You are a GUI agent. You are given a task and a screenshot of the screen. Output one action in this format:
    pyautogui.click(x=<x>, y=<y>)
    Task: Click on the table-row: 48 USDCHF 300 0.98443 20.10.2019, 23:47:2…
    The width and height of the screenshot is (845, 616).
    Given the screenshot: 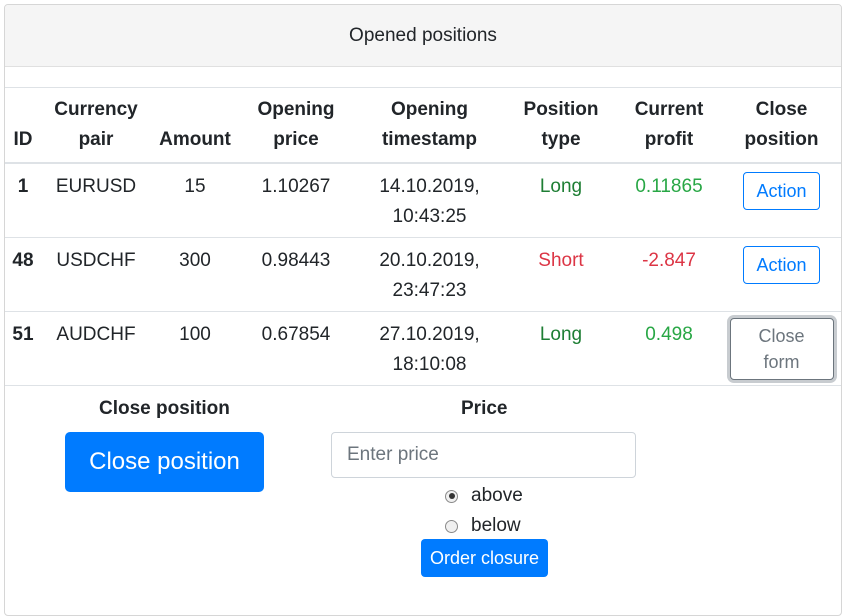 What is the action you would take?
    pyautogui.click(x=423, y=274)
    